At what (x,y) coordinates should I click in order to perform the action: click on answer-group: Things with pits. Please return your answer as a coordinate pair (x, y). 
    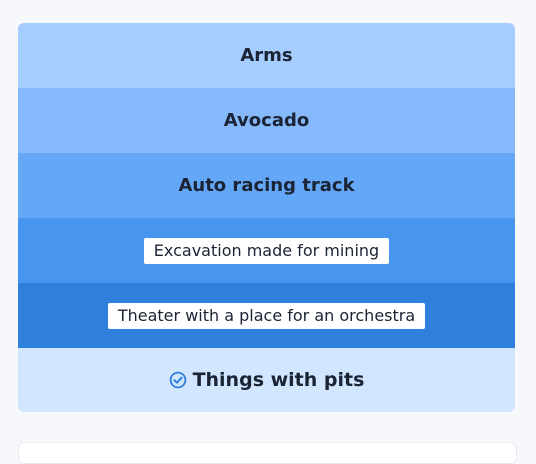
    Looking at the image, I should click on (267, 380).